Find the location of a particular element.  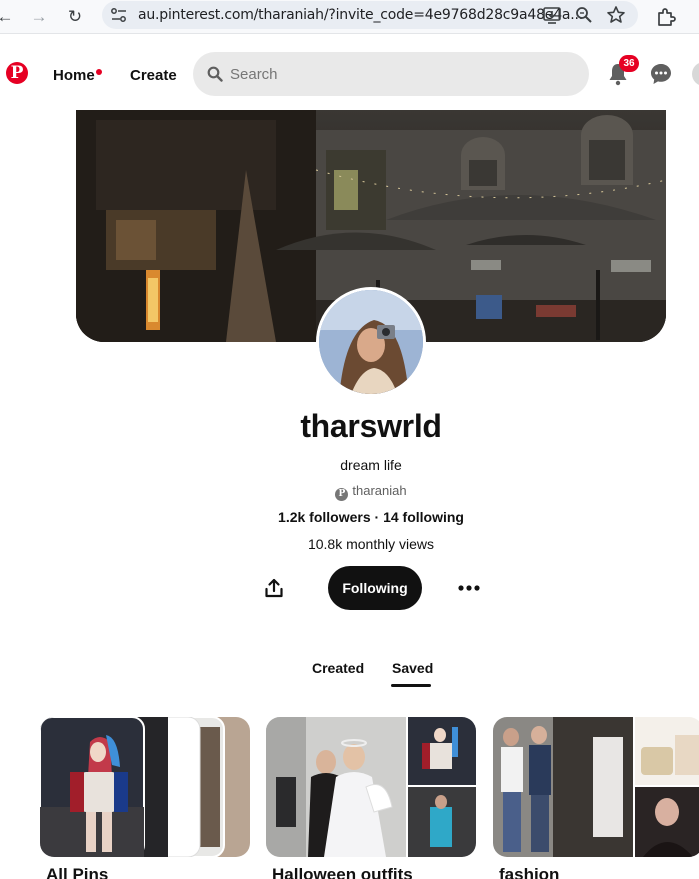

share-icon is located at coordinates (274, 588).